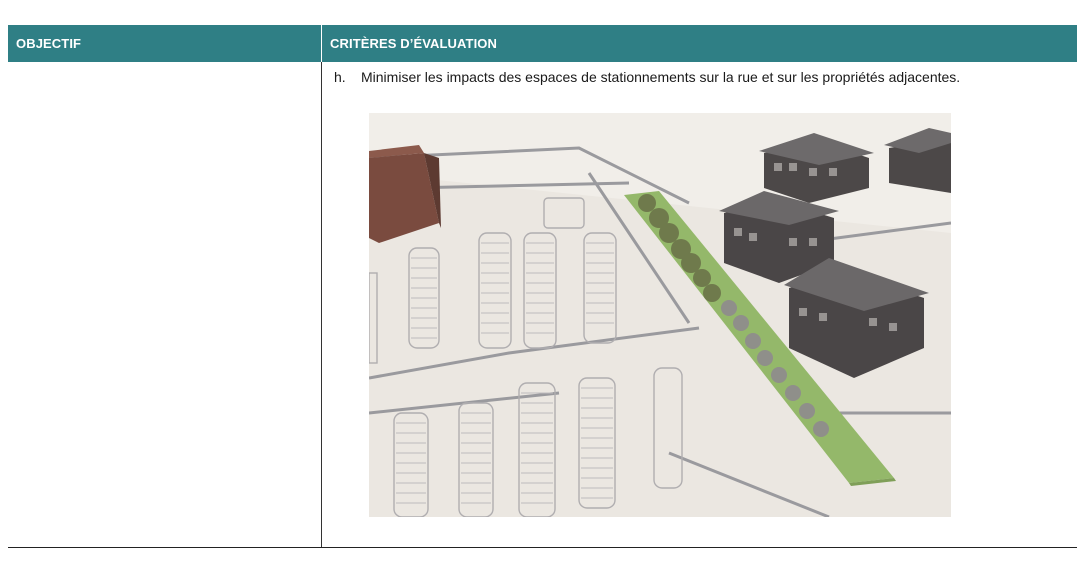  I want to click on table-header-row: OBJECTIF CRITÈRES D’ÉVALUATION, so click(542, 43).